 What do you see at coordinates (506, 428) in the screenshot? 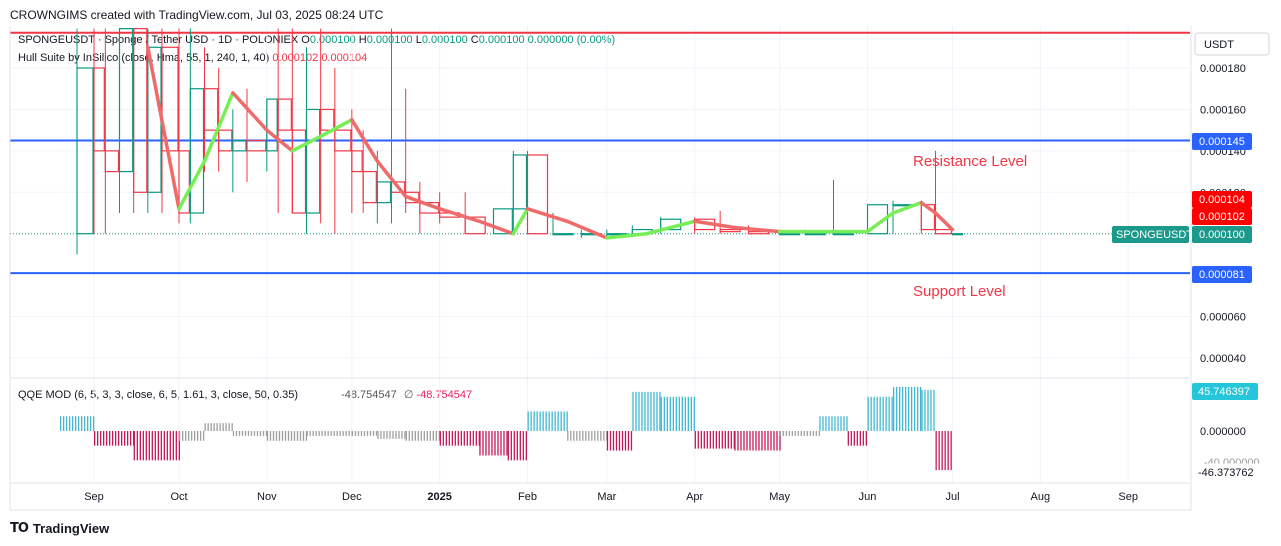
I see `qqe-histogram` at bounding box center [506, 428].